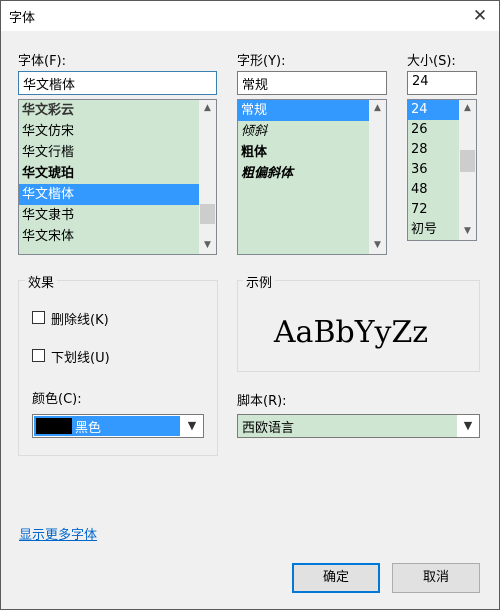 The width and height of the screenshot is (500, 610). I want to click on script-select: 西欧语言 ▼, so click(358, 426).